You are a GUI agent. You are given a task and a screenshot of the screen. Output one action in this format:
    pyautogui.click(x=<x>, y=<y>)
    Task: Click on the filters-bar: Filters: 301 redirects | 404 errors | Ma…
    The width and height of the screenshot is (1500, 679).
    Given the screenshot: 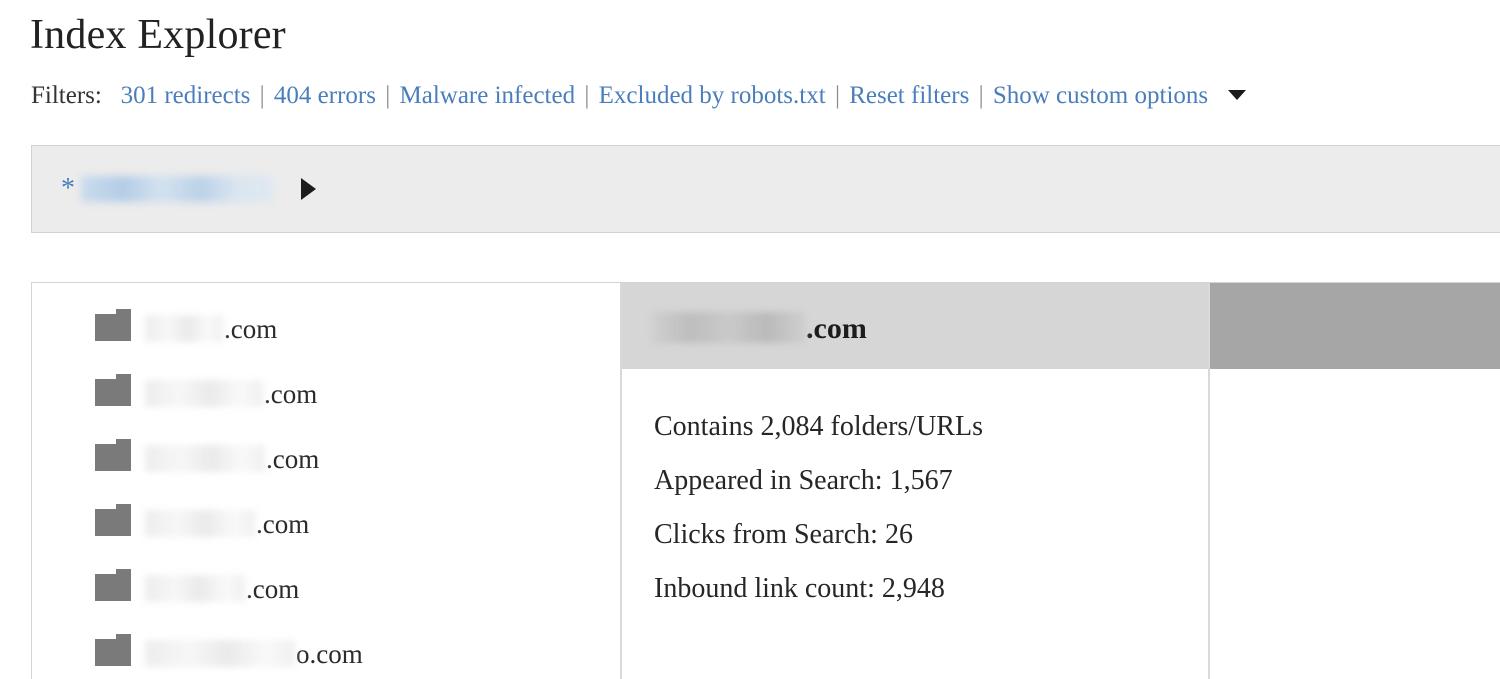 What is the action you would take?
    pyautogui.click(x=639, y=96)
    